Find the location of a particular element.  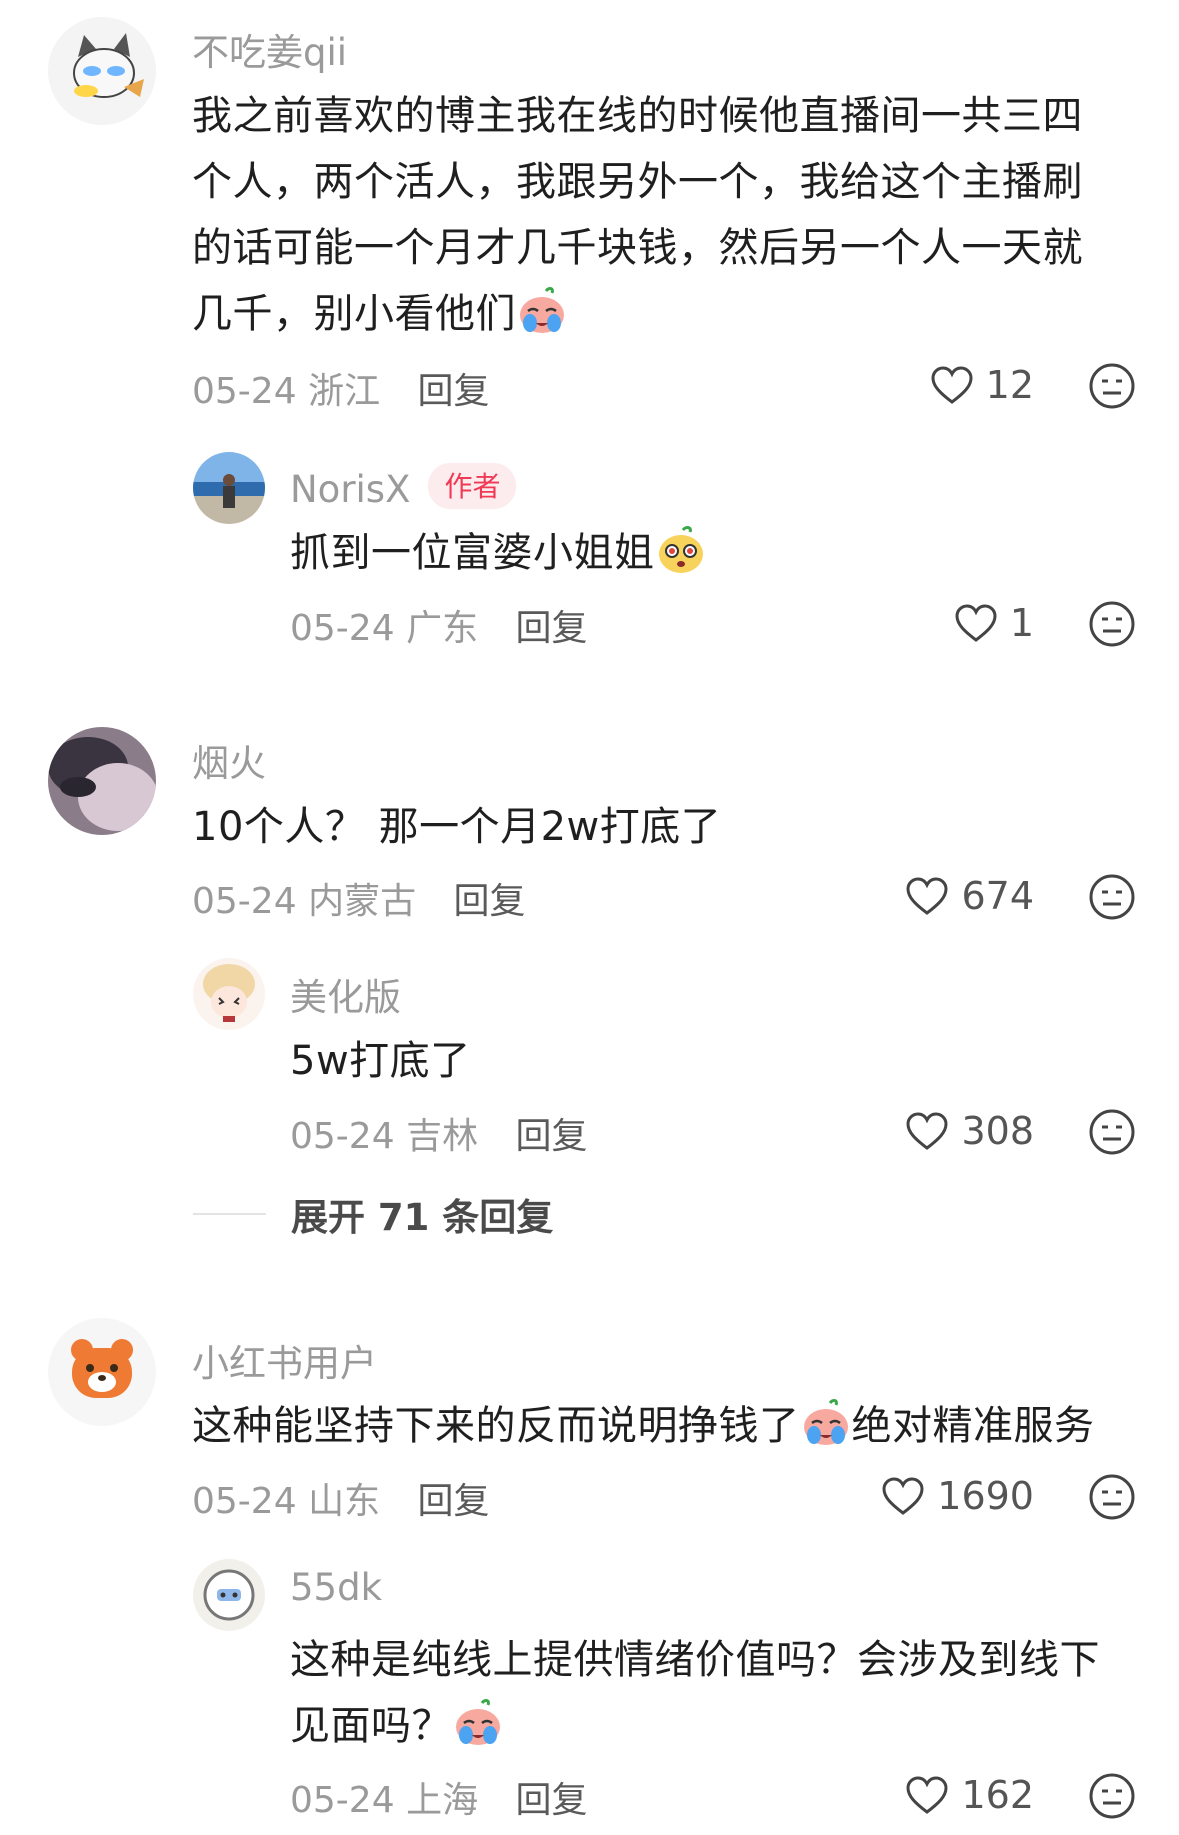

anime-girl-avatar-icon is located at coordinates (229, 994).